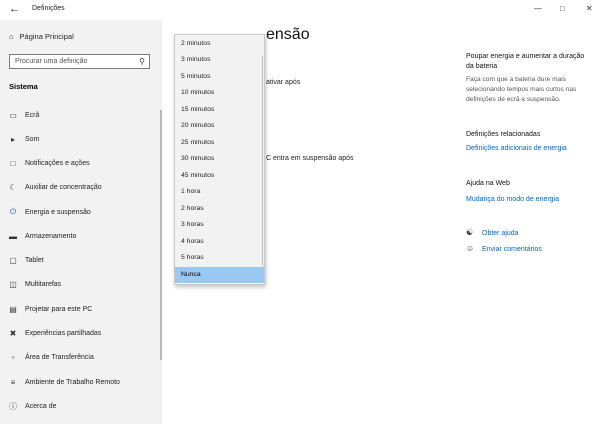 The image size is (600, 424). Describe the element at coordinates (13, 357) in the screenshot. I see `clipboard-icon: ▫` at that location.